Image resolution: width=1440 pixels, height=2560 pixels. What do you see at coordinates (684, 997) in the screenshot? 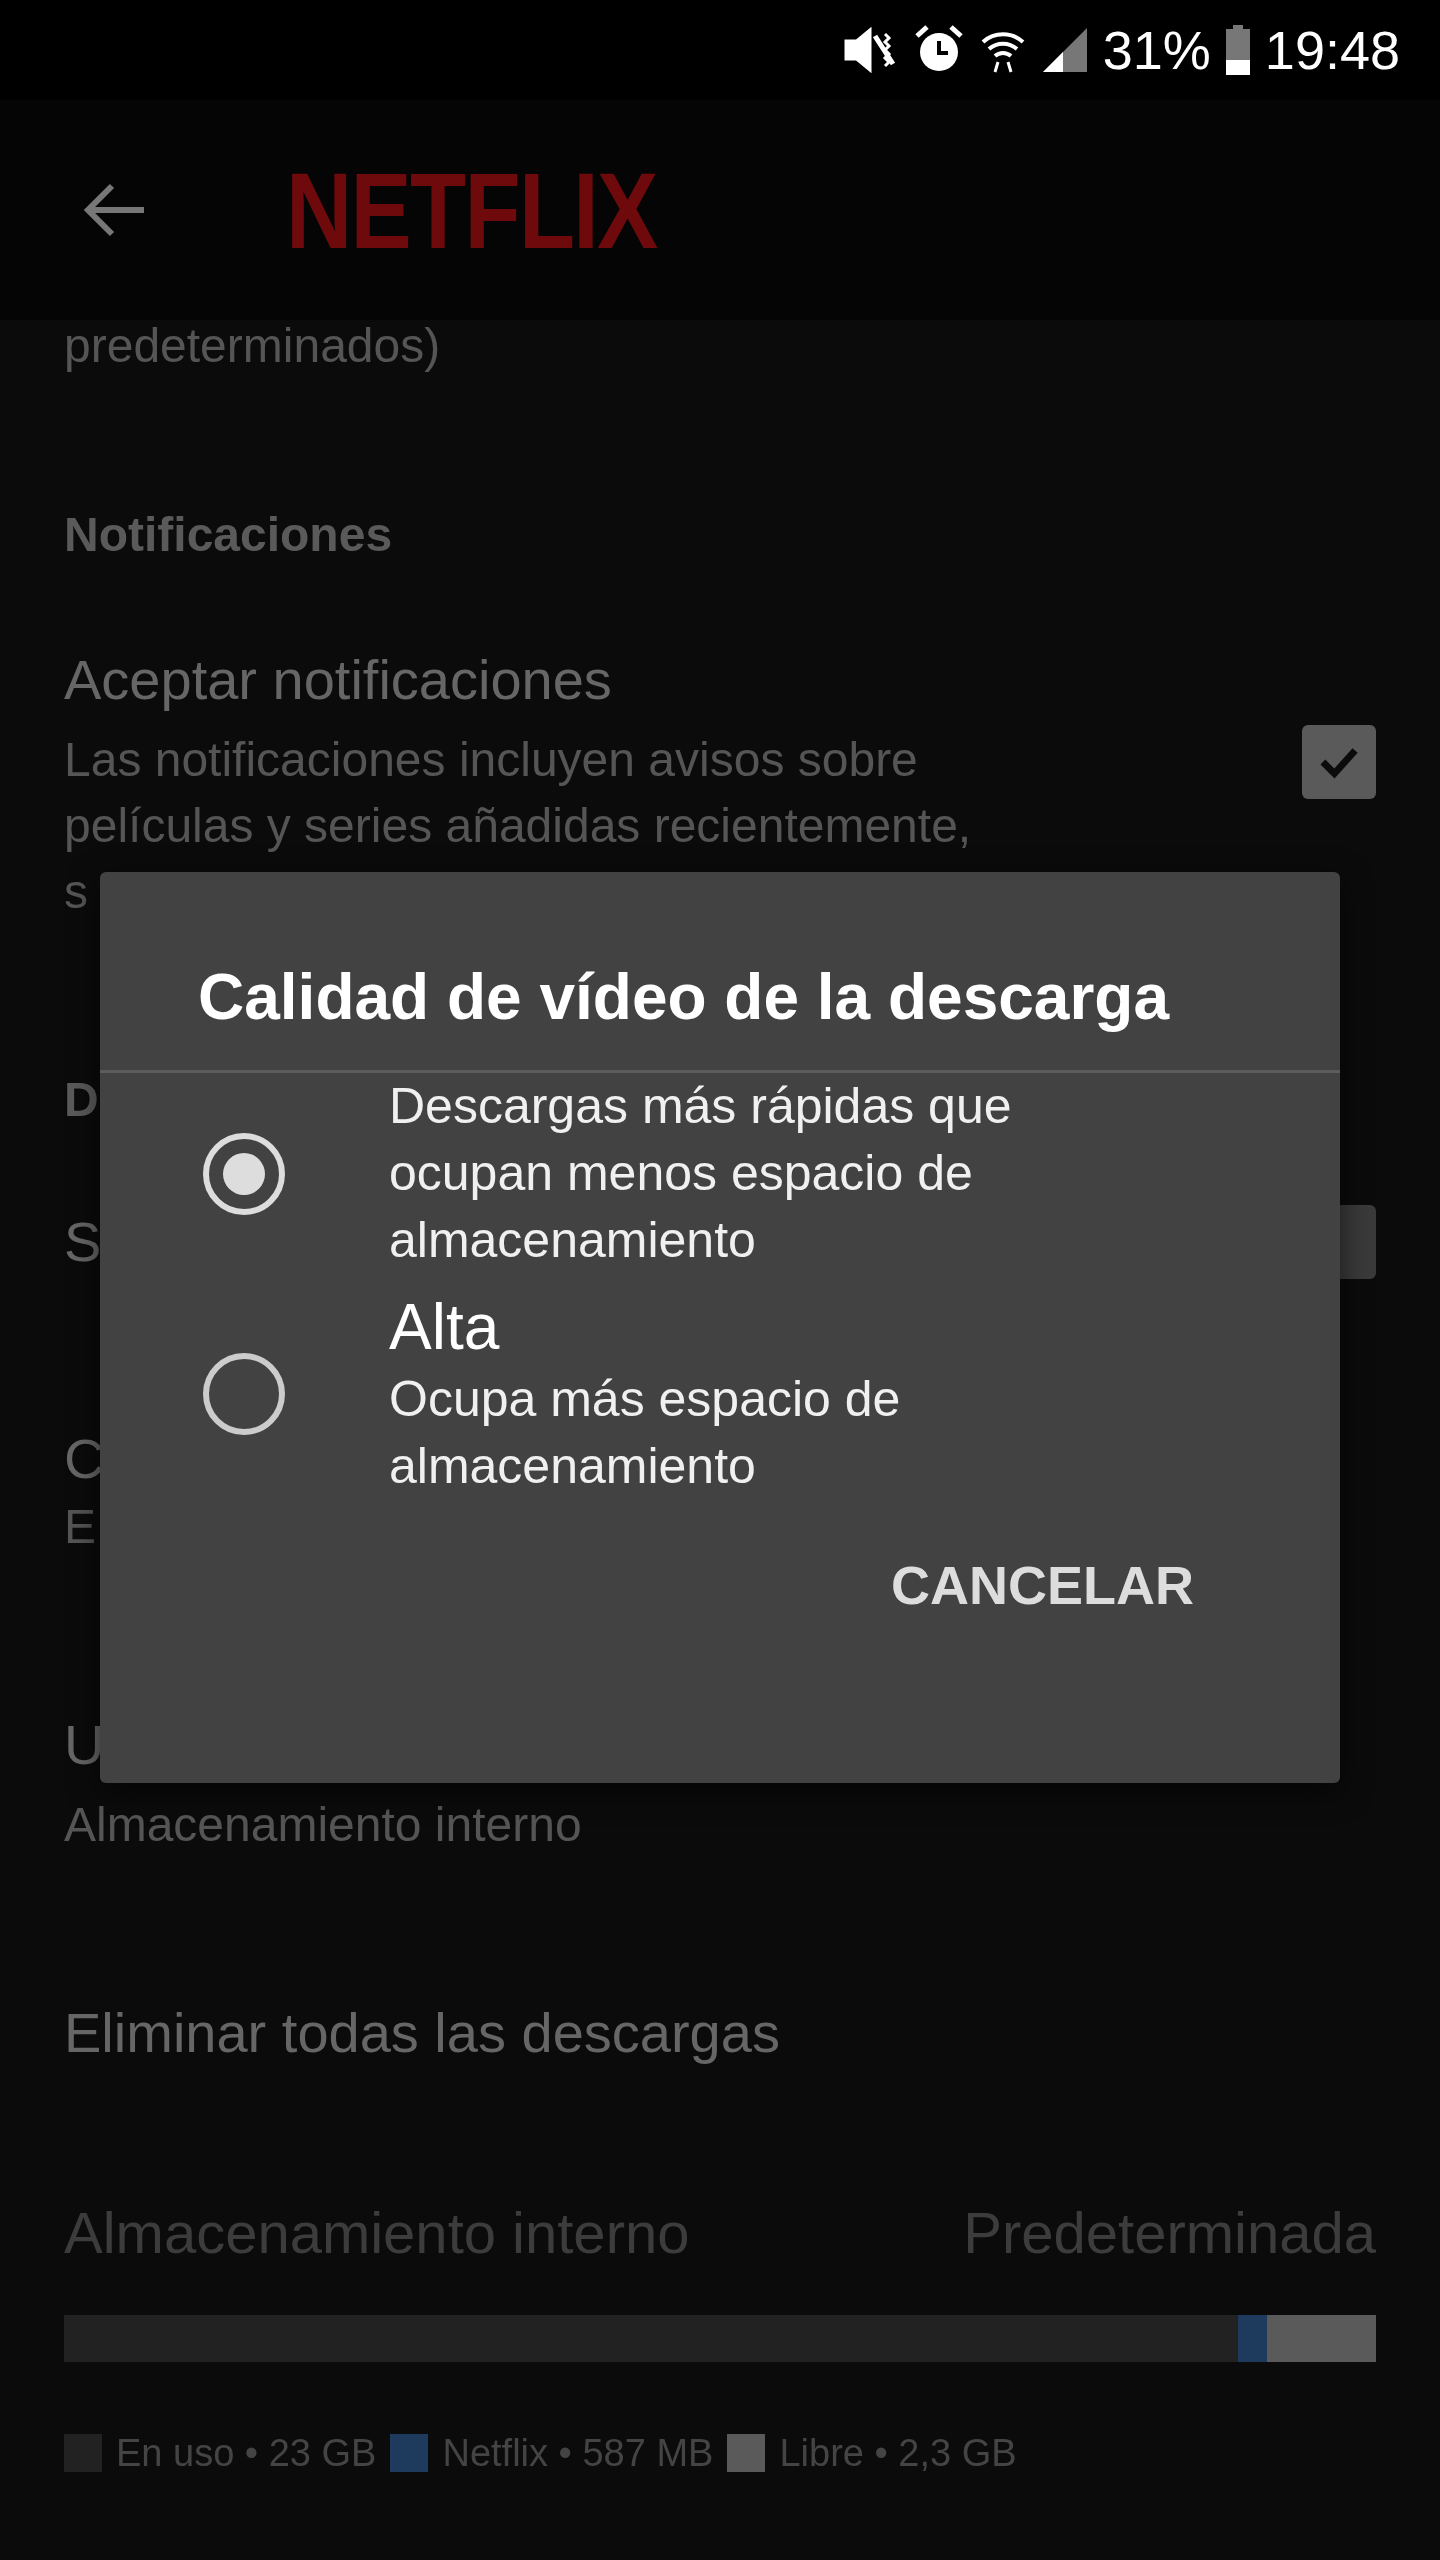
I see `dialog-title: Calidad de vídeo de la descarga` at bounding box center [684, 997].